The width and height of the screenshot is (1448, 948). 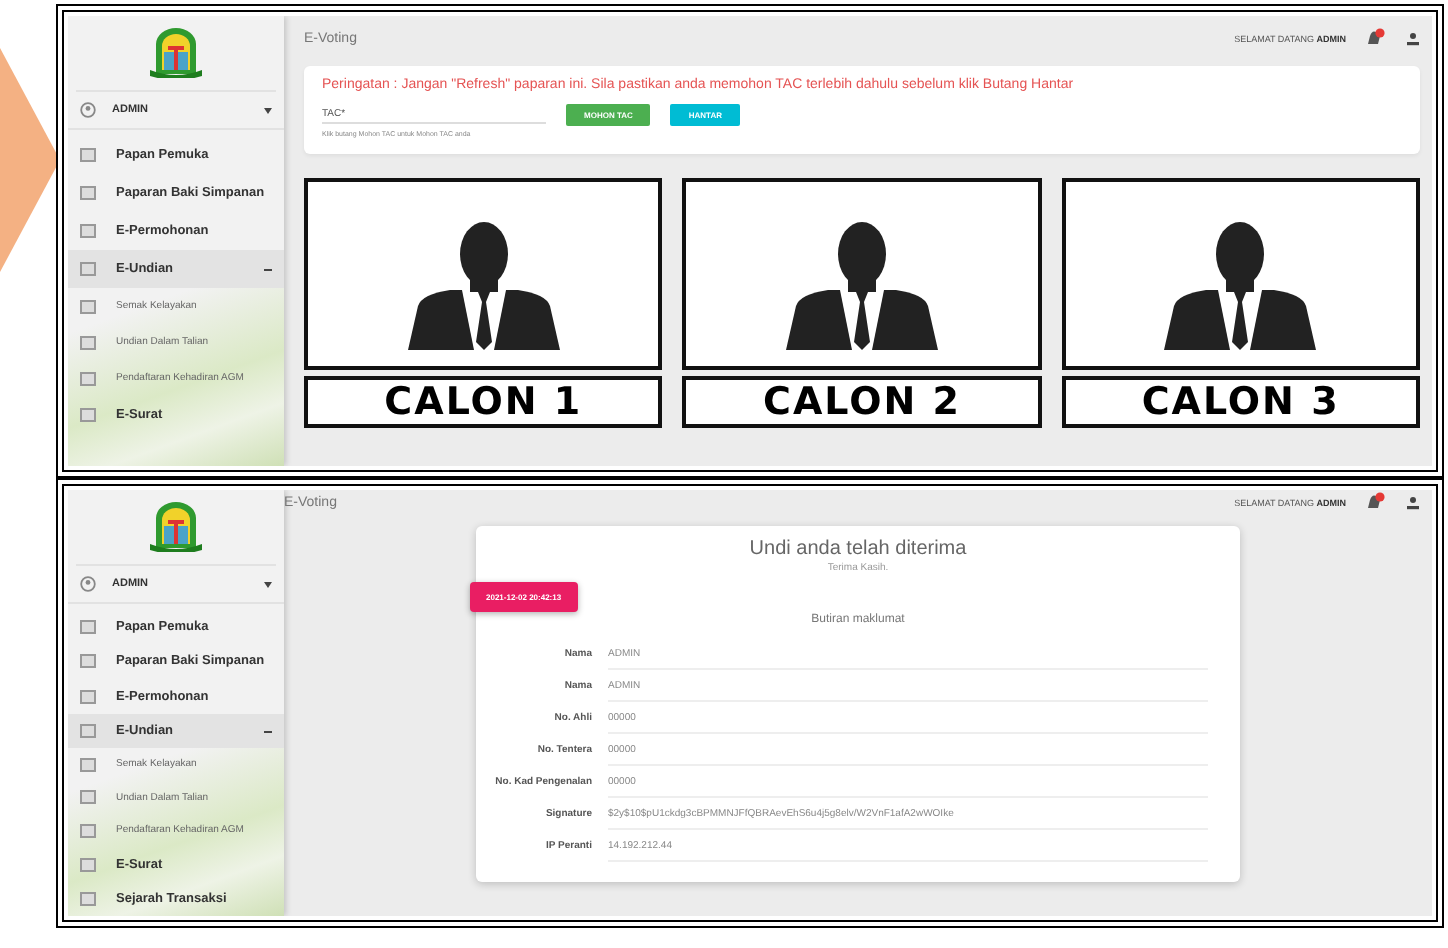 What do you see at coordinates (1240, 402) in the screenshot?
I see `candidate-label: CALON 3` at bounding box center [1240, 402].